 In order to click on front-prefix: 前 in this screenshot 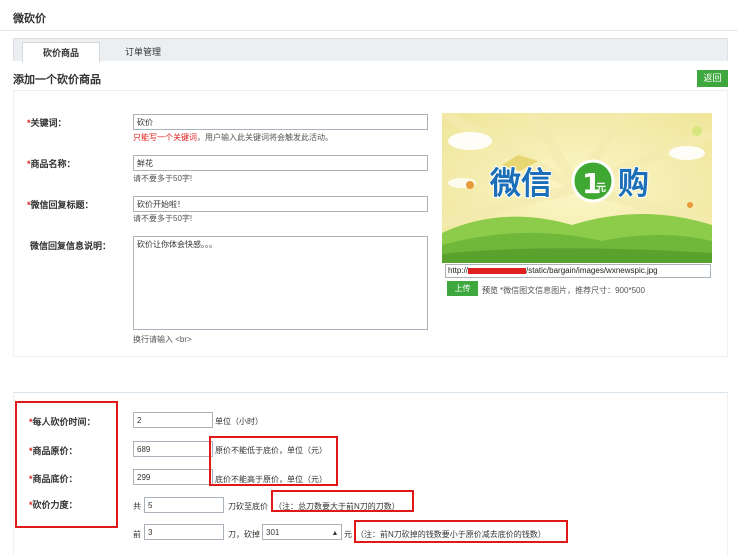, I will do `click(137, 534)`.